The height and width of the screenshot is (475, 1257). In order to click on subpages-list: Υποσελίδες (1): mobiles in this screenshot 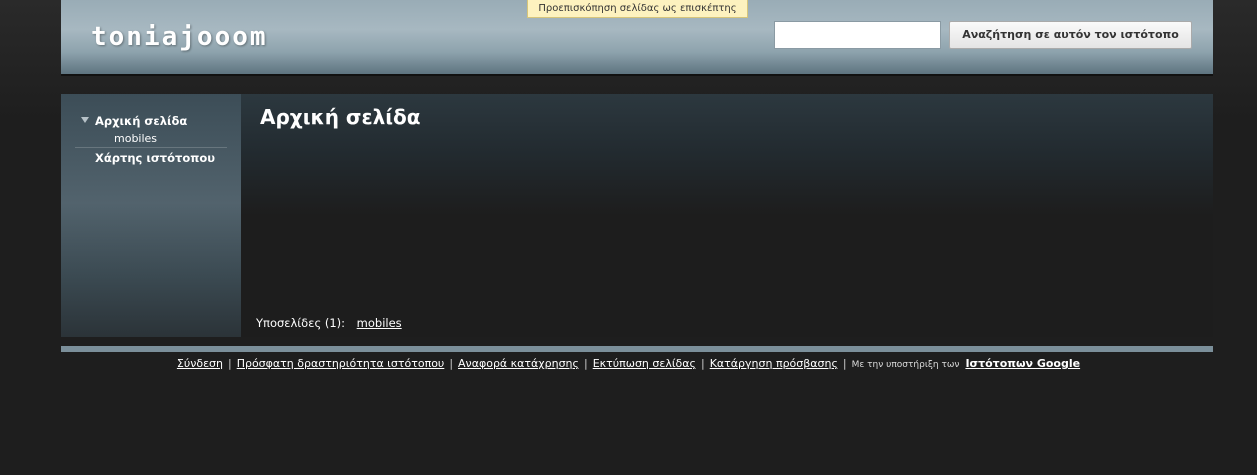, I will do `click(329, 323)`.